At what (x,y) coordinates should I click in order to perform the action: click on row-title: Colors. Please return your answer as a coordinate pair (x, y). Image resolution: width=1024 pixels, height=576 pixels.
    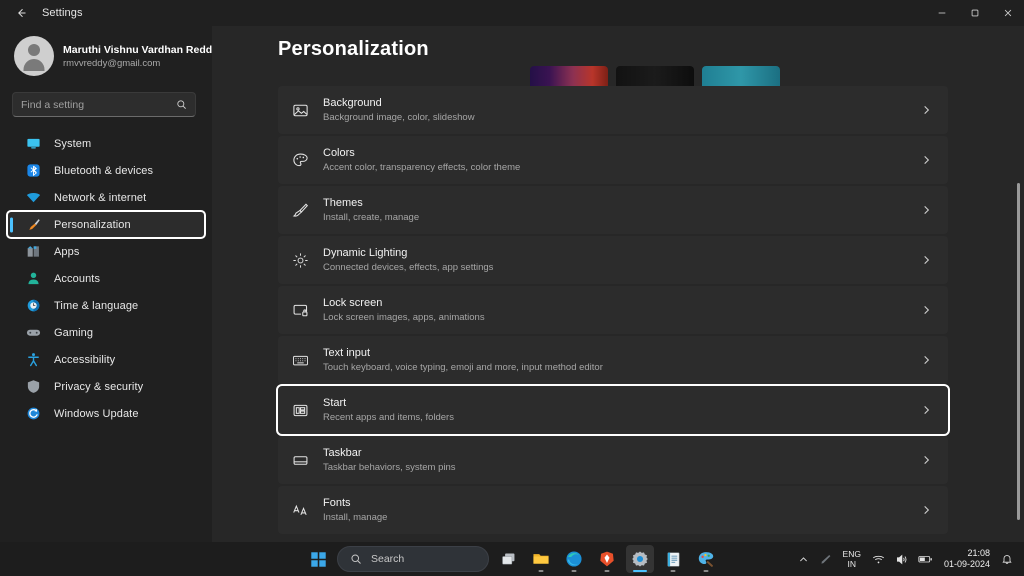
    Looking at the image, I should click on (339, 152).